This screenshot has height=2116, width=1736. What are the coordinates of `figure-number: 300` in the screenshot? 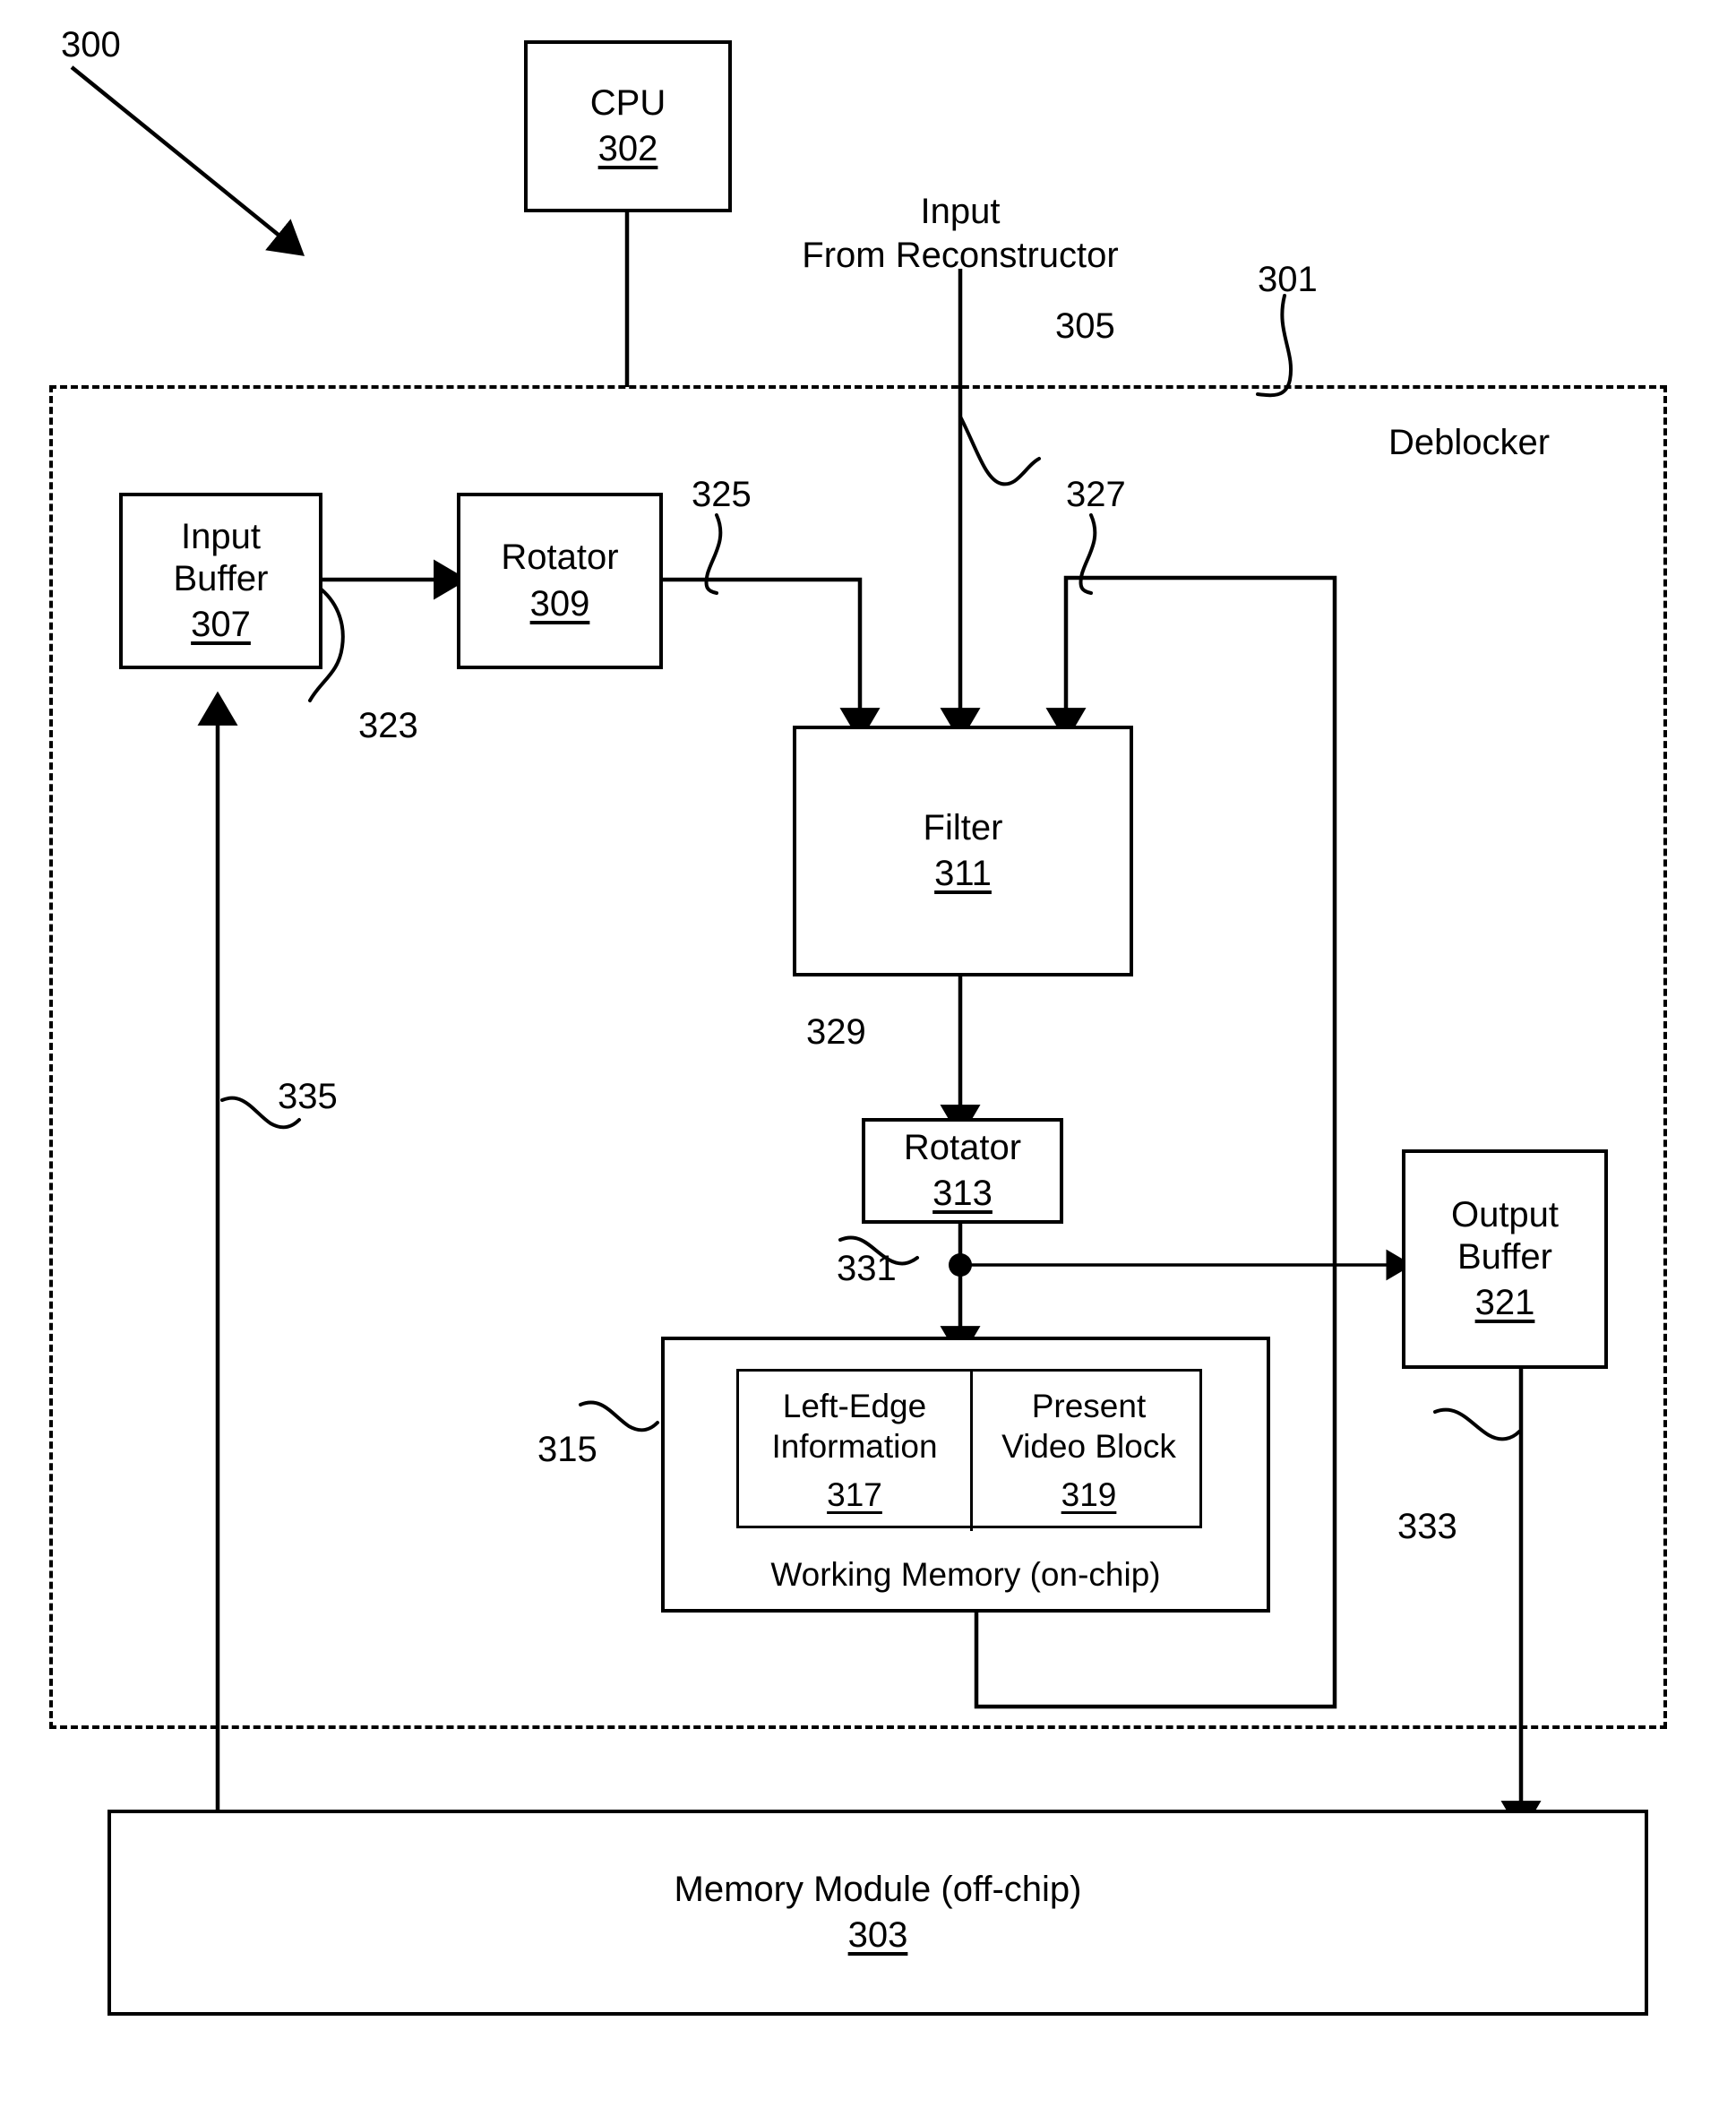 It's located at (91, 45).